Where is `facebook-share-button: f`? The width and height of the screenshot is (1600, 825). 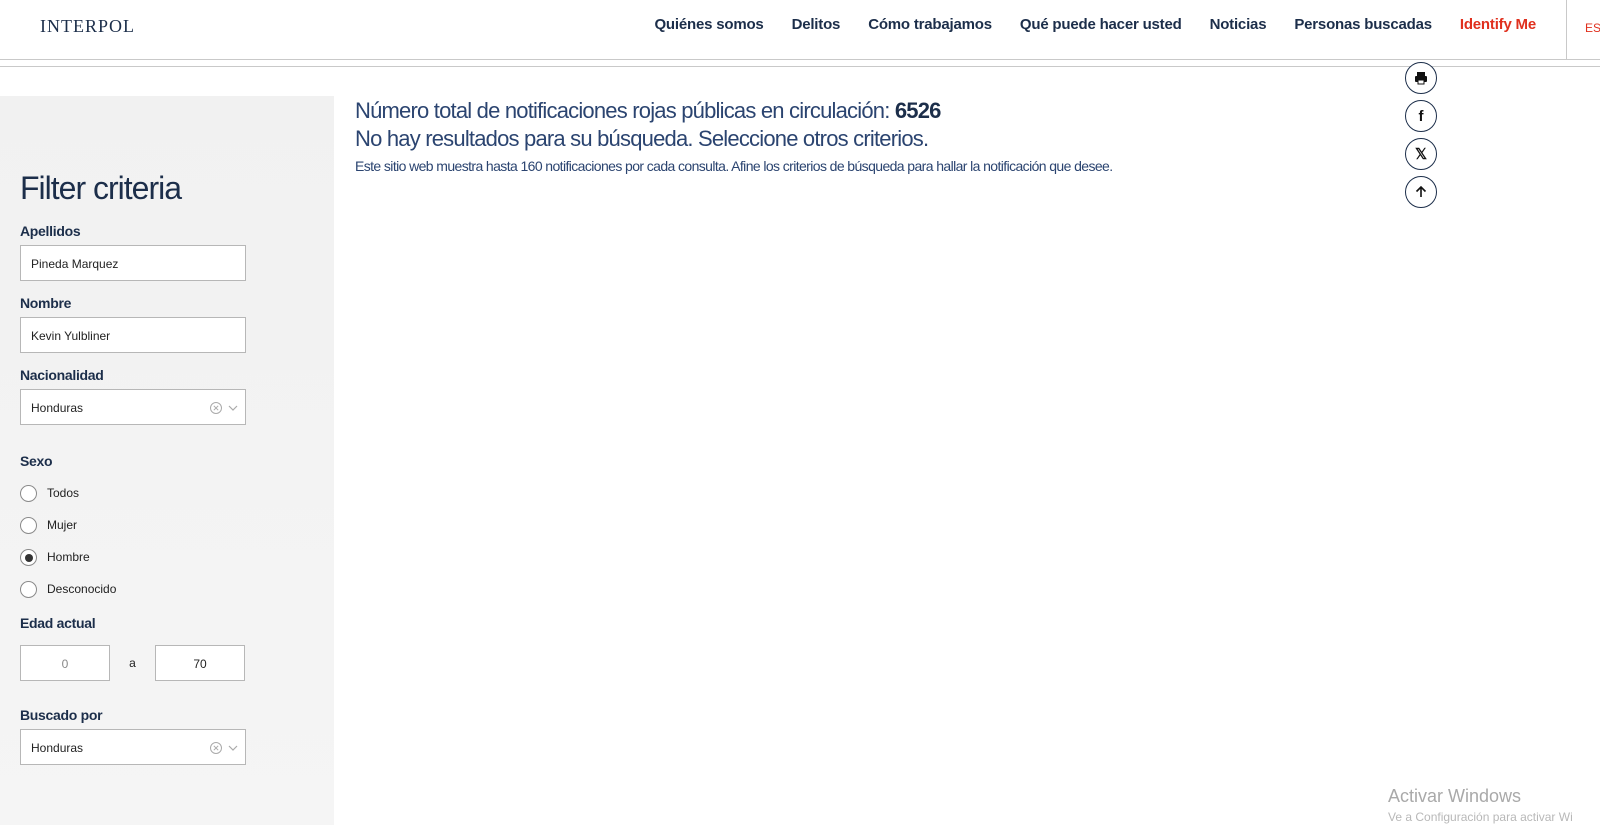
facebook-share-button: f is located at coordinates (1421, 116).